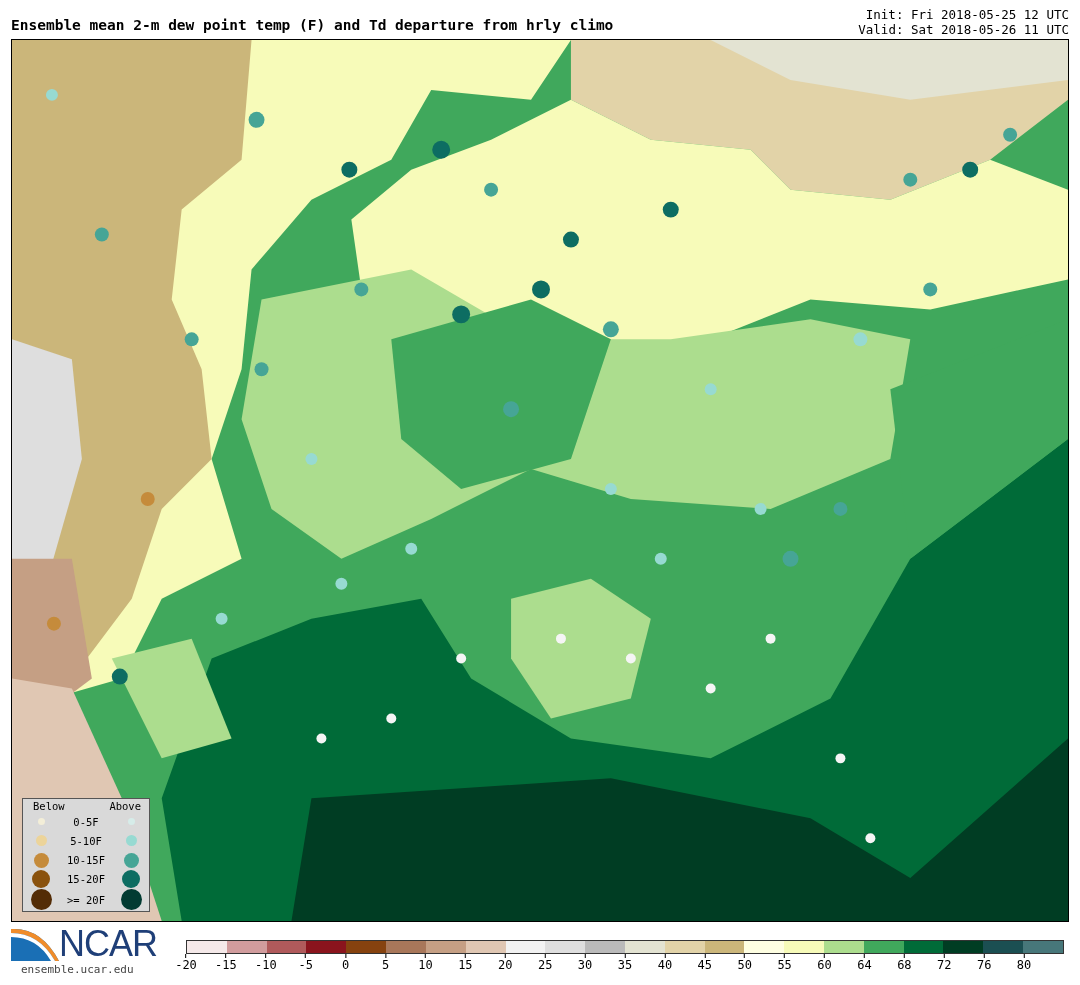 Image resolution: width=1080 pixels, height=985 pixels. What do you see at coordinates (86, 899) in the screenshot?
I see `legend-label: >= 20F` at bounding box center [86, 899].